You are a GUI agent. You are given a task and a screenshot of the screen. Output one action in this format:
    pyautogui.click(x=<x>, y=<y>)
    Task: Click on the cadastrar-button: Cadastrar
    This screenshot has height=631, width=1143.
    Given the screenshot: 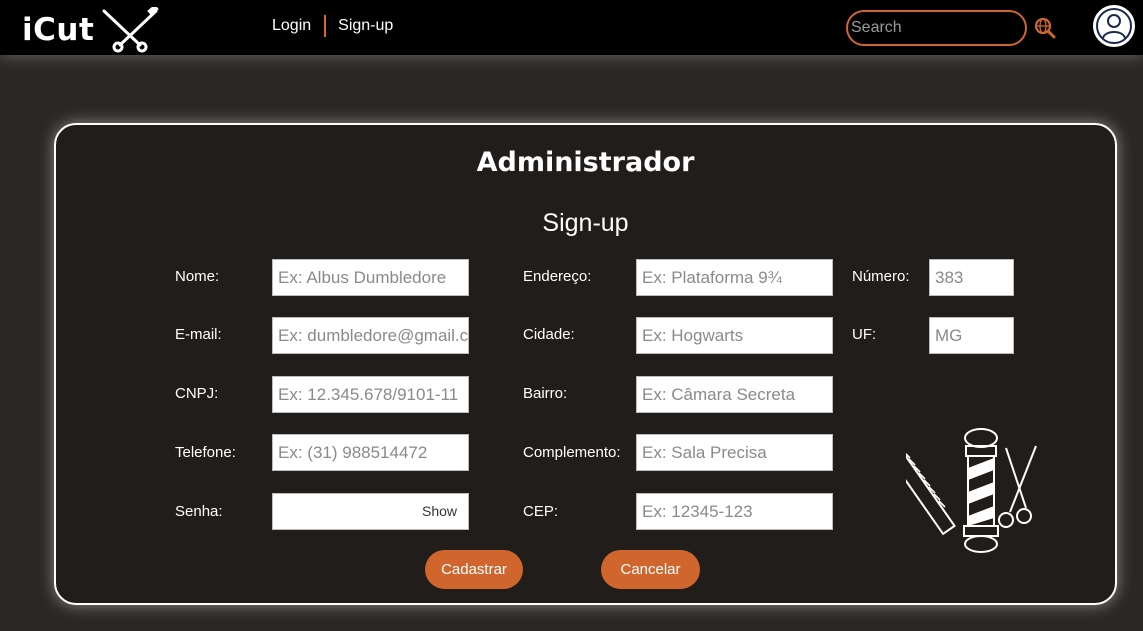 What is the action you would take?
    pyautogui.click(x=474, y=569)
    